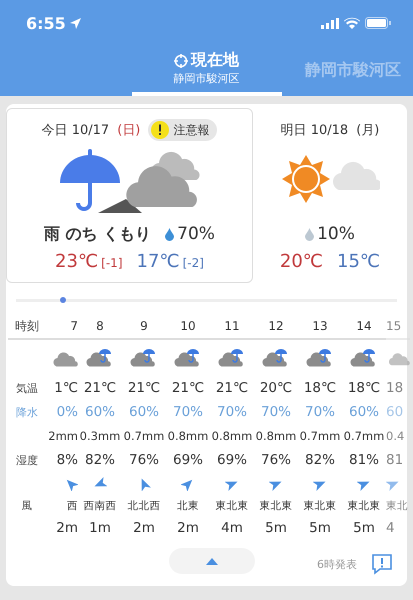 Image resolution: width=413 pixels, height=600 pixels. Describe the element at coordinates (27, 326) in the screenshot. I see `row-label: 時刻` at that location.